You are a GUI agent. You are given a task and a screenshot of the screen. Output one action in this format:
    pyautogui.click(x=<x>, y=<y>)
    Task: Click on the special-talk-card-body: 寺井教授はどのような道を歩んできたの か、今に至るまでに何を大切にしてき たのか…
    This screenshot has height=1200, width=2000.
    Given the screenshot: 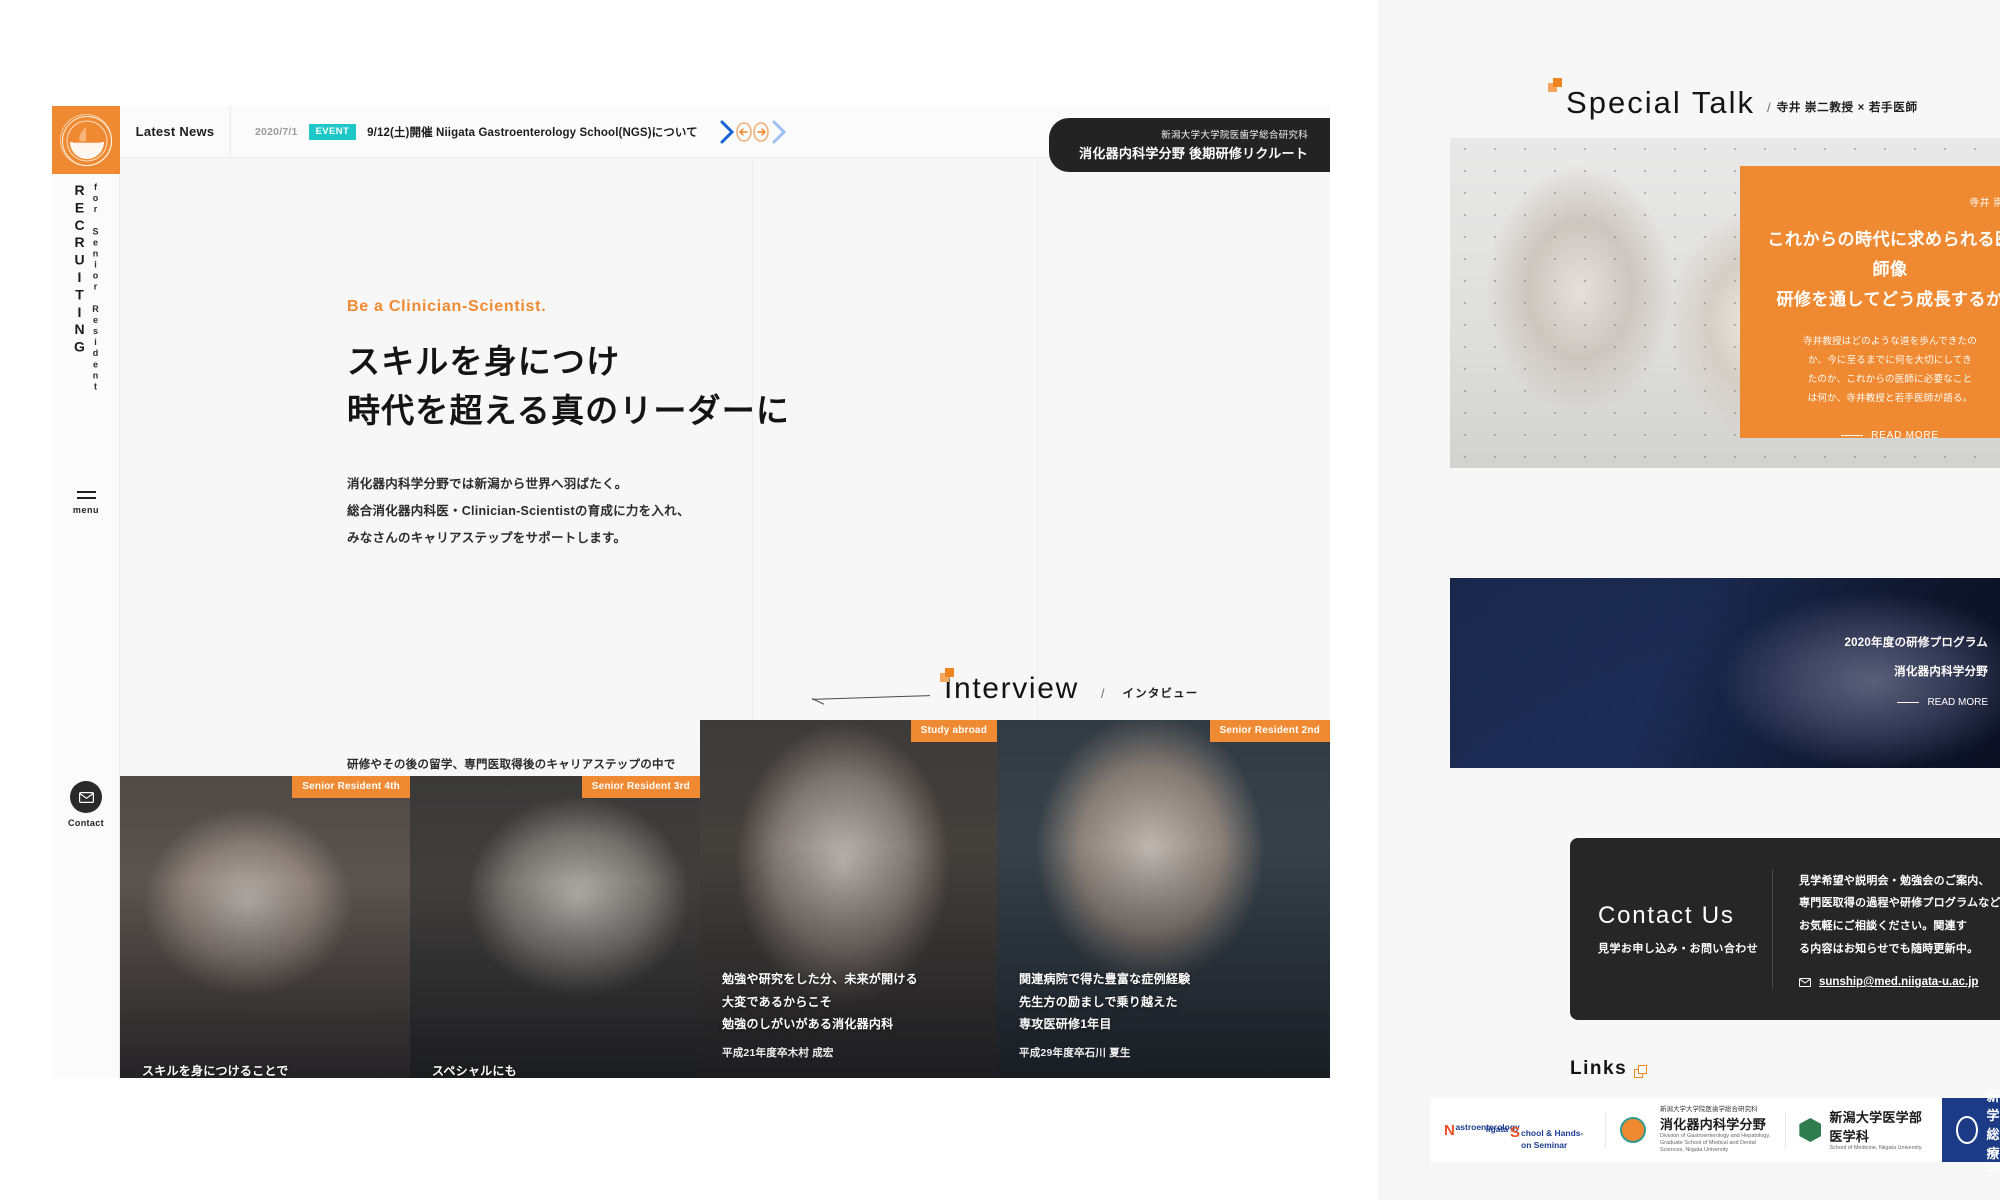 What is the action you would take?
    pyautogui.click(x=1883, y=370)
    